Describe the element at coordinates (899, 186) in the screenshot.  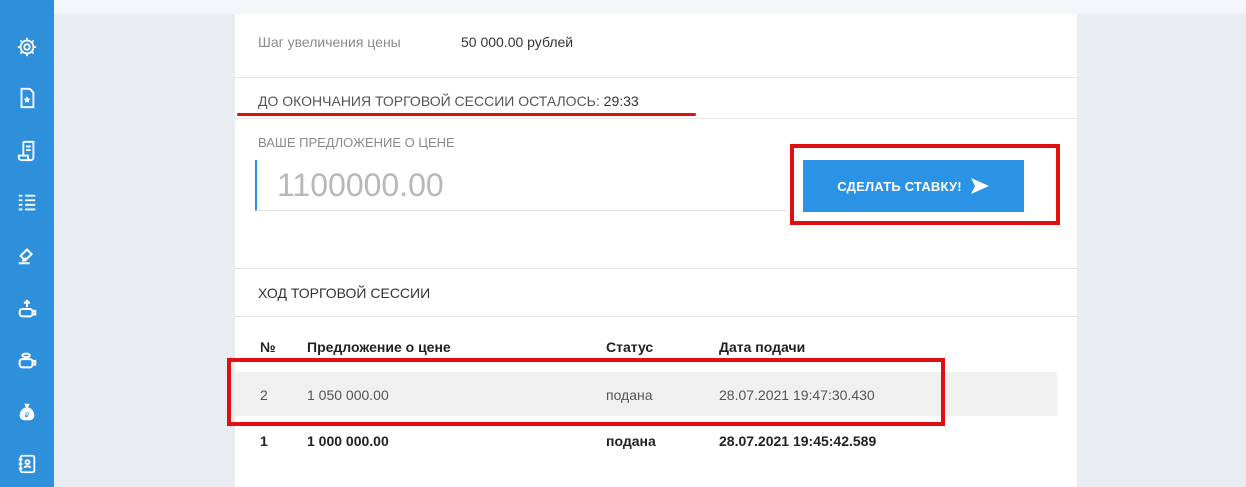
I see `place-bid-label: СДЕЛАТЬ СТАВКУ!` at that location.